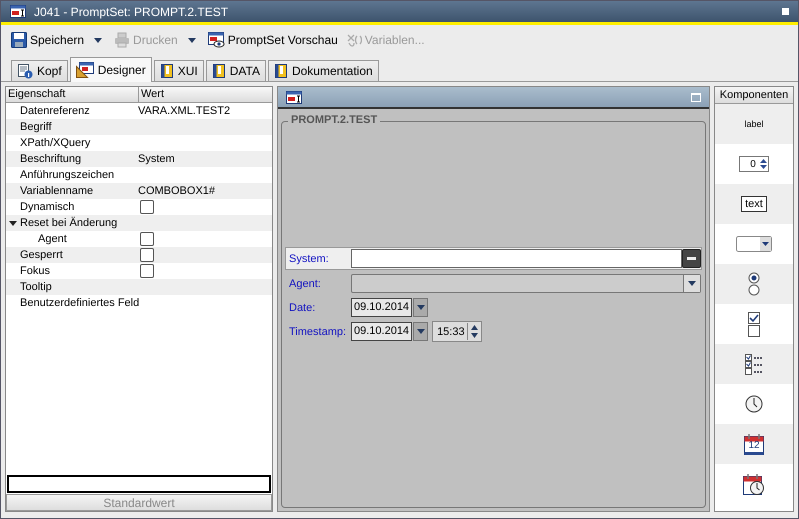 The image size is (799, 519). Describe the element at coordinates (25, 71) in the screenshot. I see `document-info-icon` at that location.